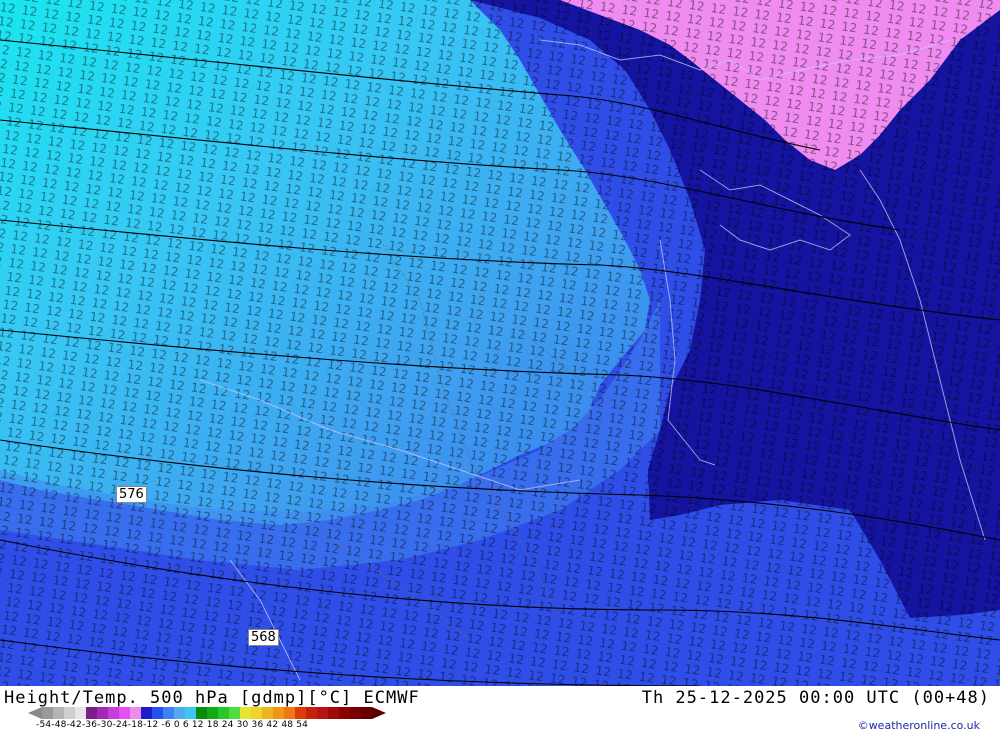 The height and width of the screenshot is (733, 1000). What do you see at coordinates (131, 494) in the screenshot?
I see `contour-label: 576` at bounding box center [131, 494].